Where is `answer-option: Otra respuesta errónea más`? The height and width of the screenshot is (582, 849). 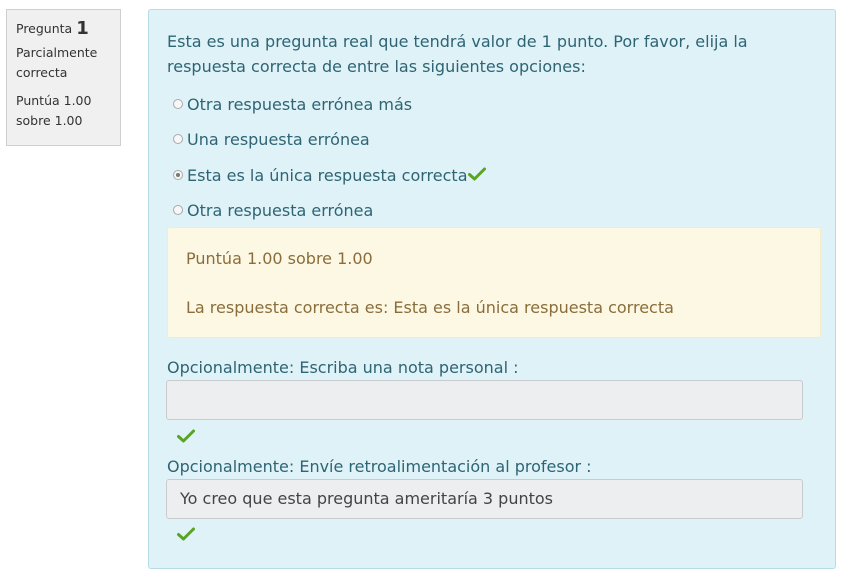
answer-option: Otra respuesta errónea más is located at coordinates (292, 104).